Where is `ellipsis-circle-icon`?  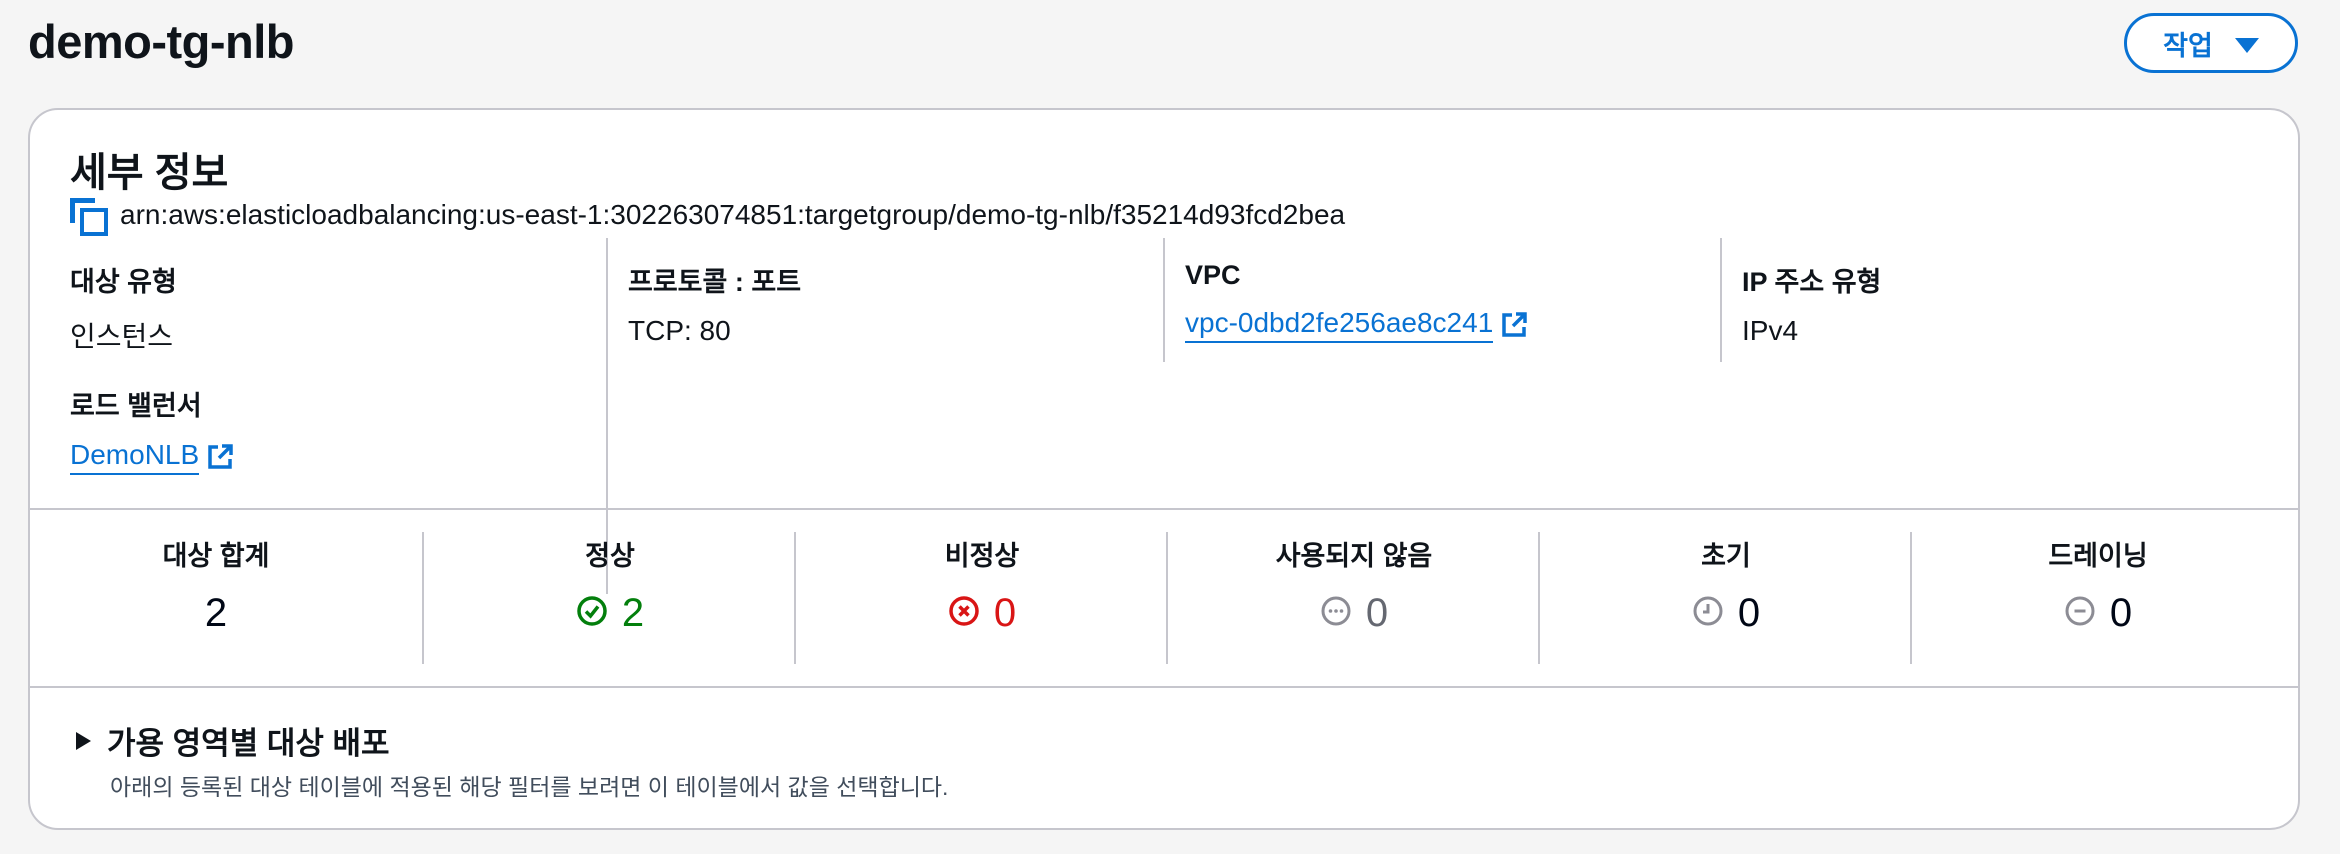
ellipsis-circle-icon is located at coordinates (1336, 610).